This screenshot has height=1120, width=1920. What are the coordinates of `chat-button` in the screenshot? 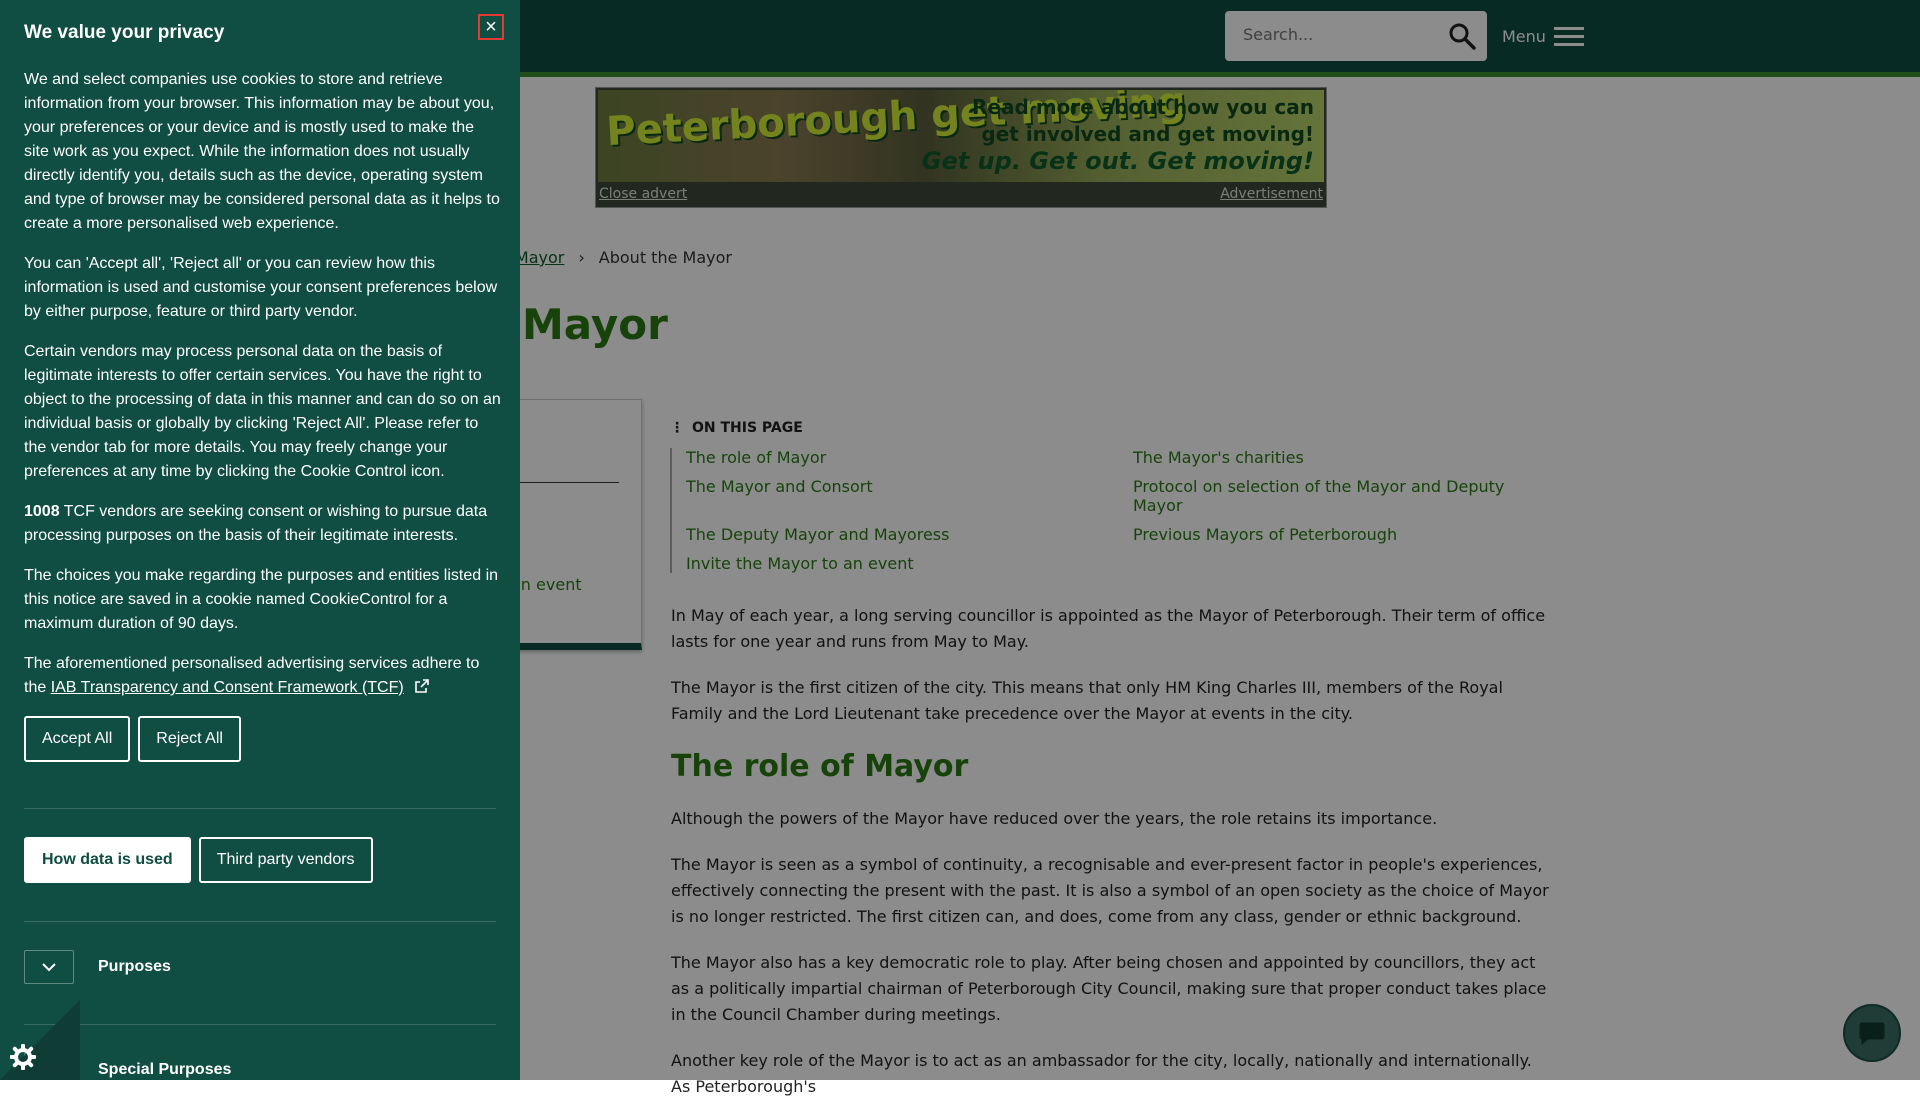 It's located at (1872, 1033).